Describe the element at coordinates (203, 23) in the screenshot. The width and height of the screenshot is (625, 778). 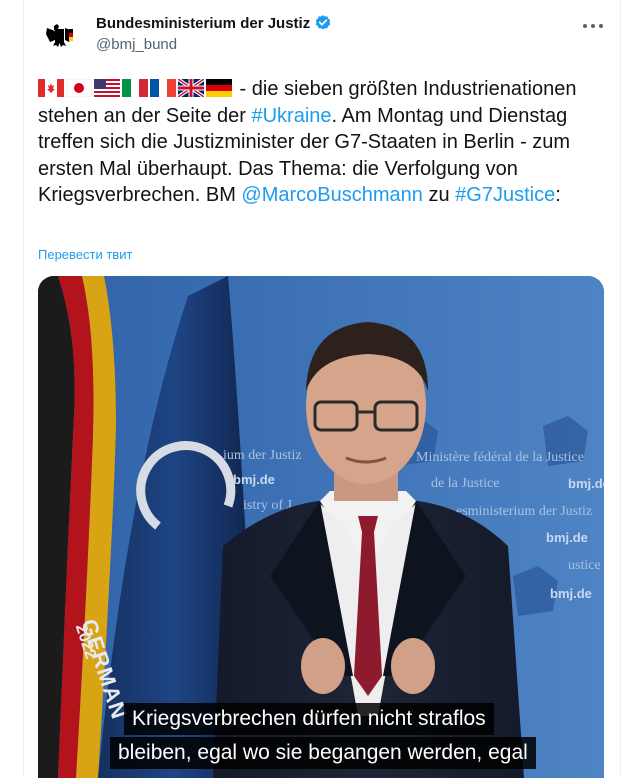
I see `author-display-name: Bundesministerium der Justiz` at that location.